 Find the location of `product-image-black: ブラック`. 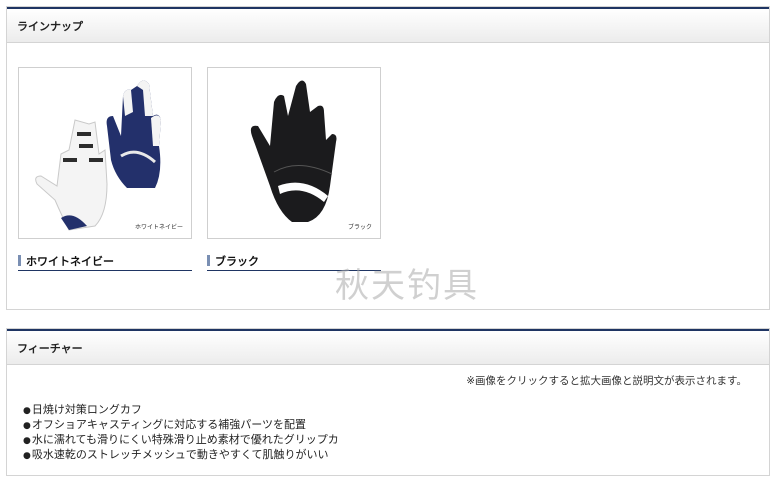

product-image-black: ブラック is located at coordinates (294, 153).